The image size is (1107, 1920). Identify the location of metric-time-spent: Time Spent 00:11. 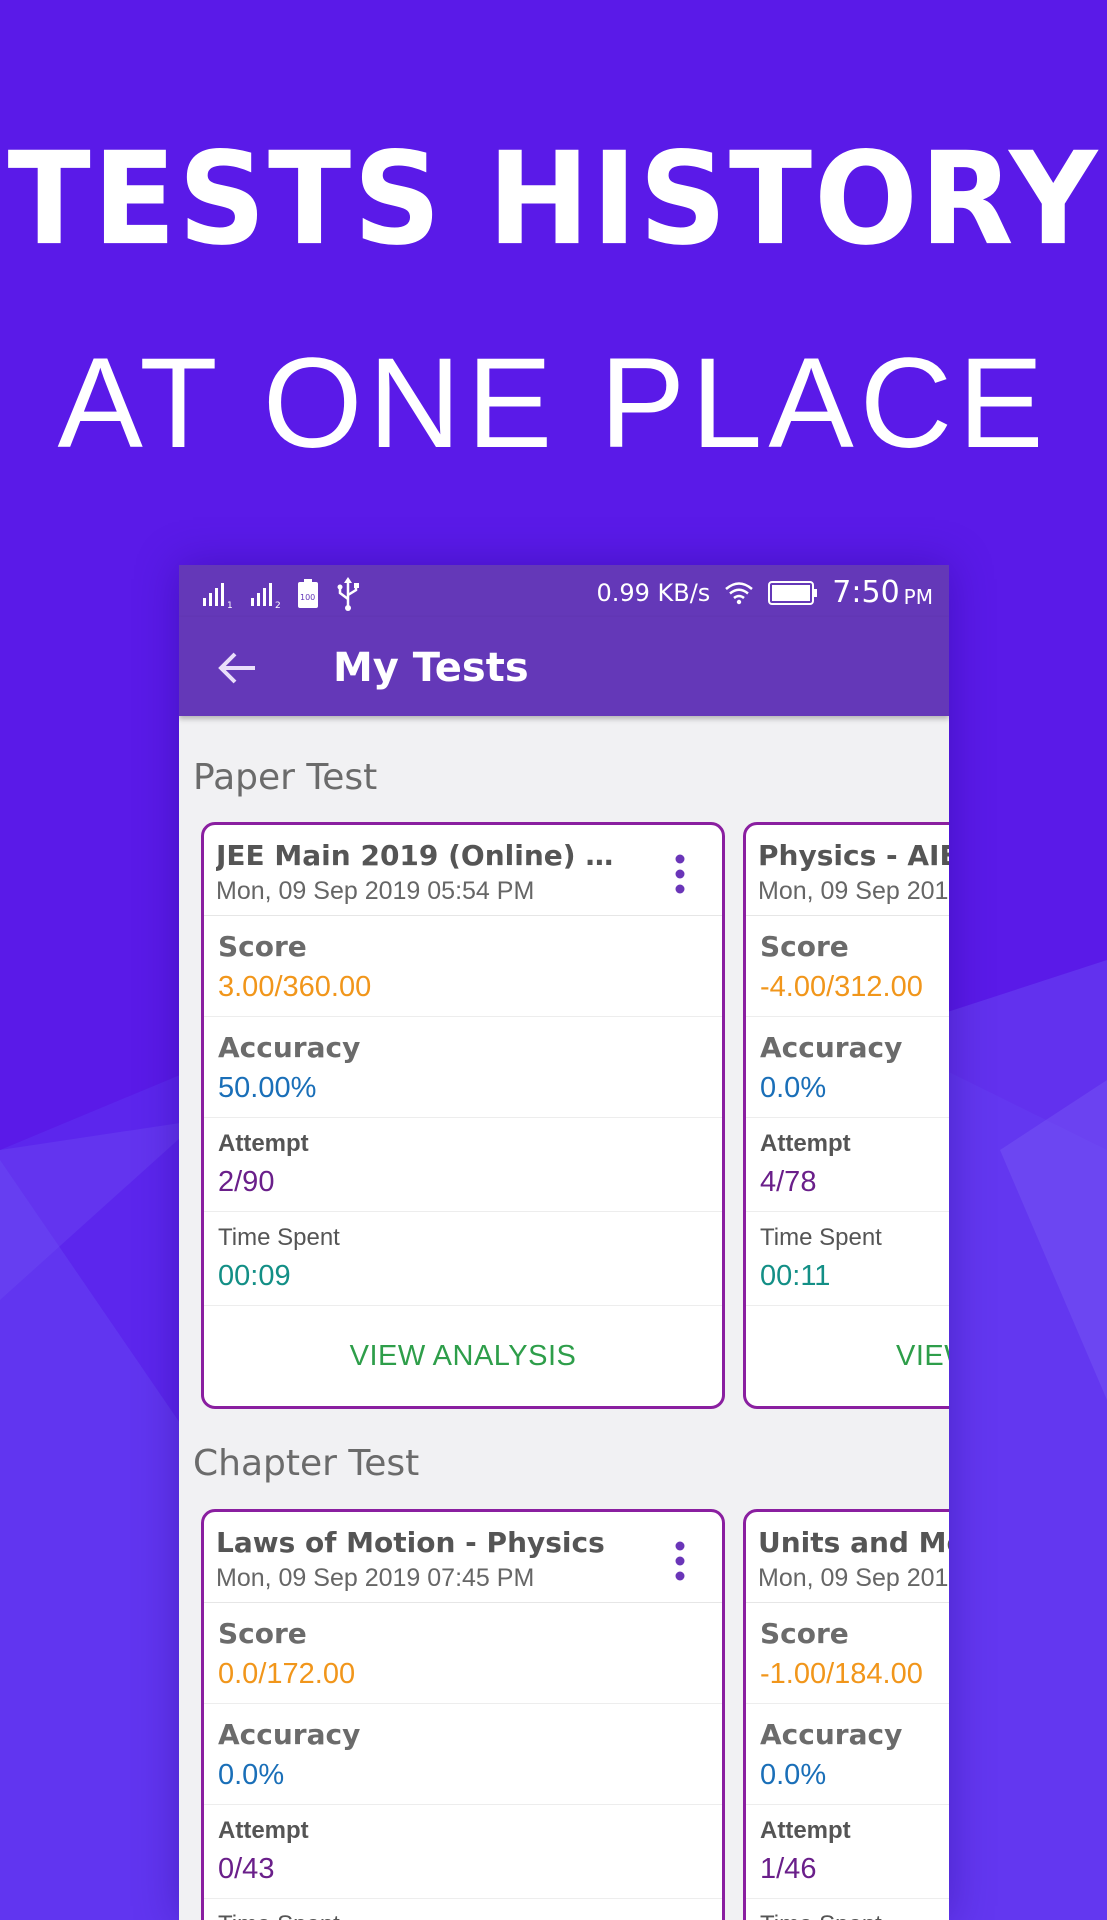
(847, 1259).